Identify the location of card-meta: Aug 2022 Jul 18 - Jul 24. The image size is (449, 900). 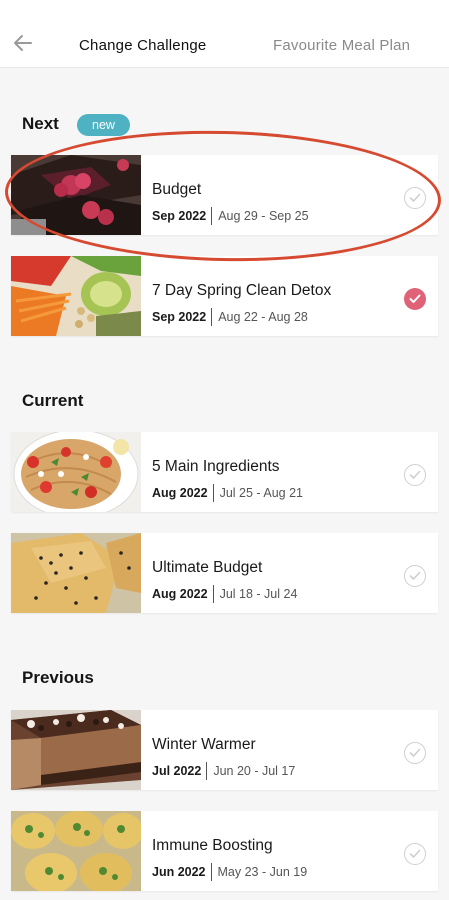
(224, 594).